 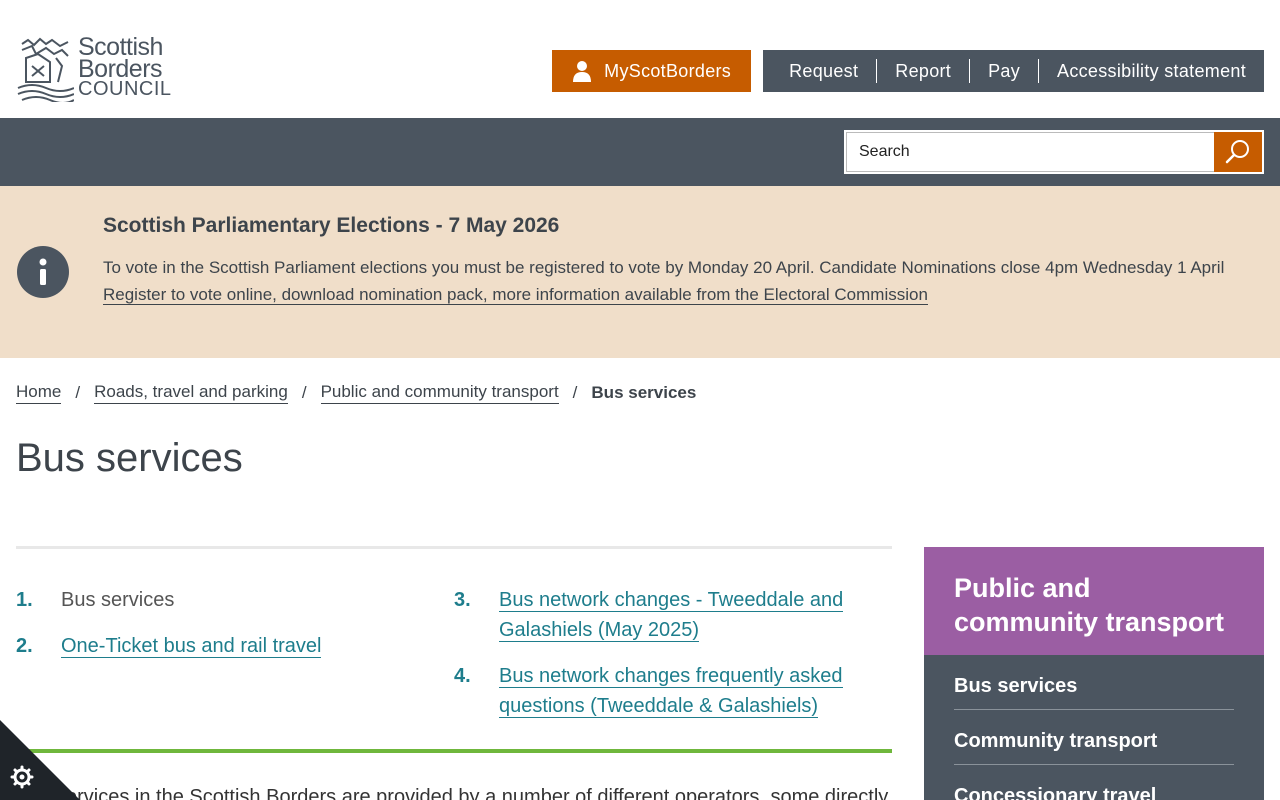 I want to click on sidebar-title: Public and community transport, so click(x=1094, y=601).